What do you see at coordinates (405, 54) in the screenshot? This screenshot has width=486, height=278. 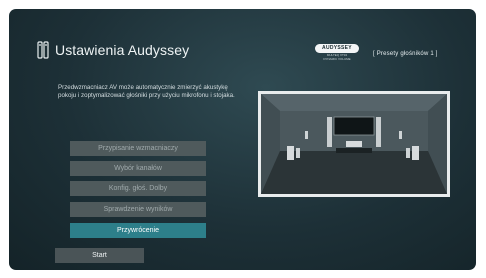 I see `speaker-preset-selector: [ Presety głośników 1 ]` at bounding box center [405, 54].